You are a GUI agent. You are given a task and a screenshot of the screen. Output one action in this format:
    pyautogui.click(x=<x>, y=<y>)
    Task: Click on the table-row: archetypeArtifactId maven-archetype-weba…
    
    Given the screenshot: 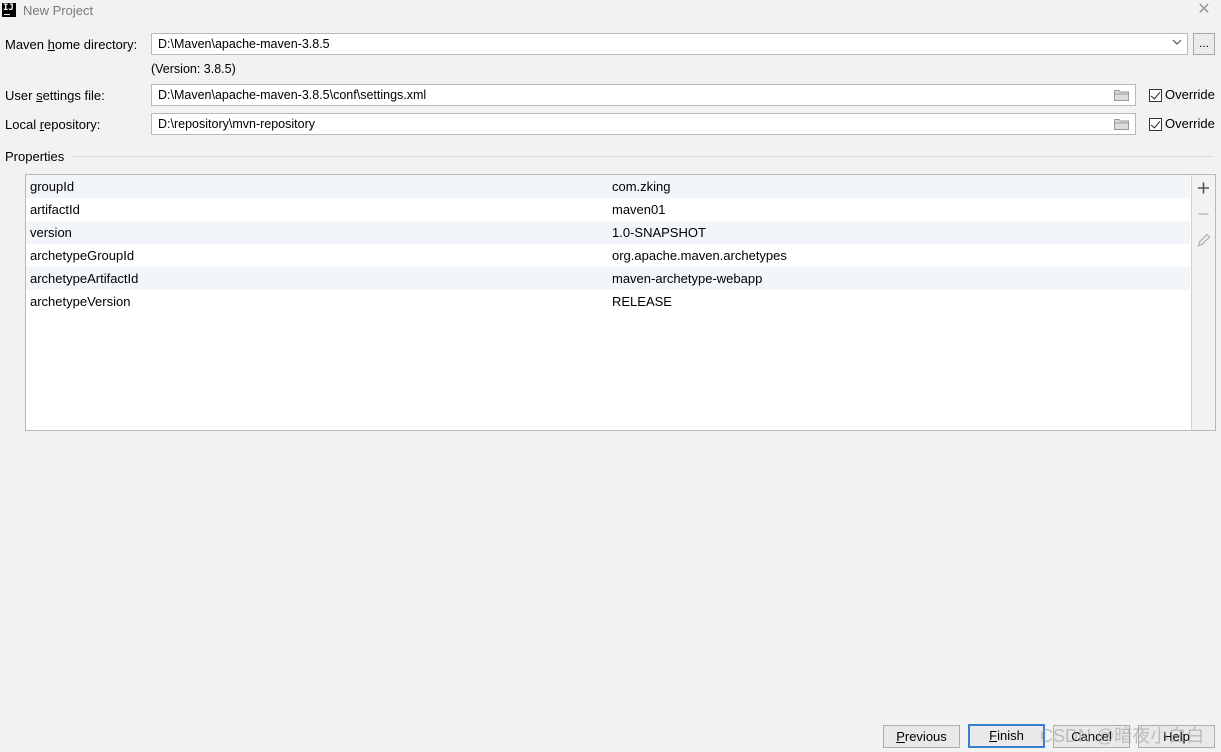 What is the action you would take?
    pyautogui.click(x=608, y=278)
    